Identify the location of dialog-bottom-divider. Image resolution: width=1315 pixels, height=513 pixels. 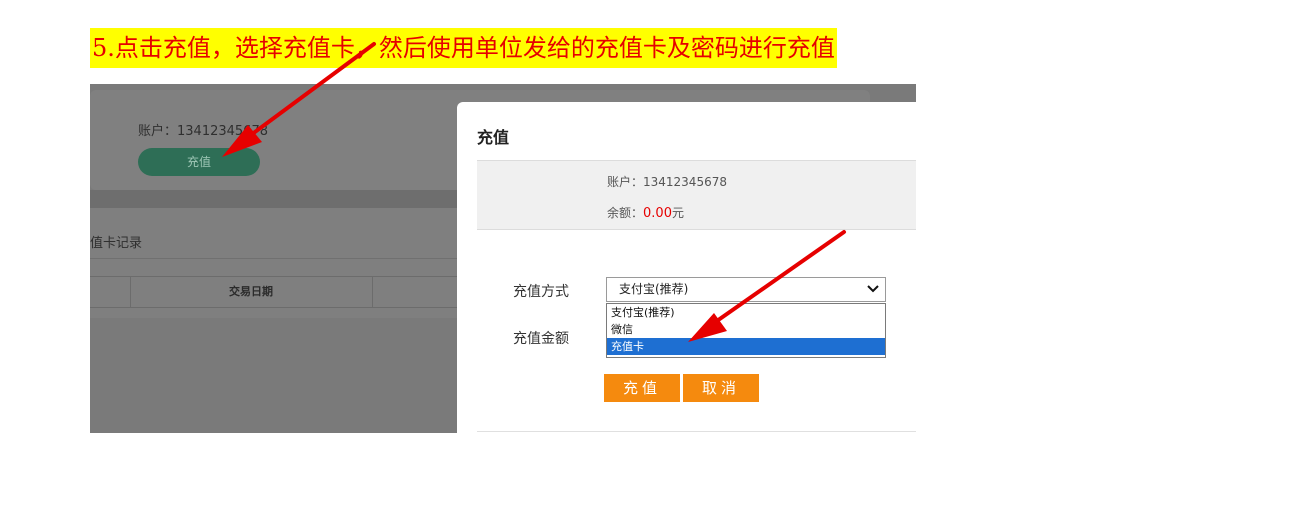
(696, 431).